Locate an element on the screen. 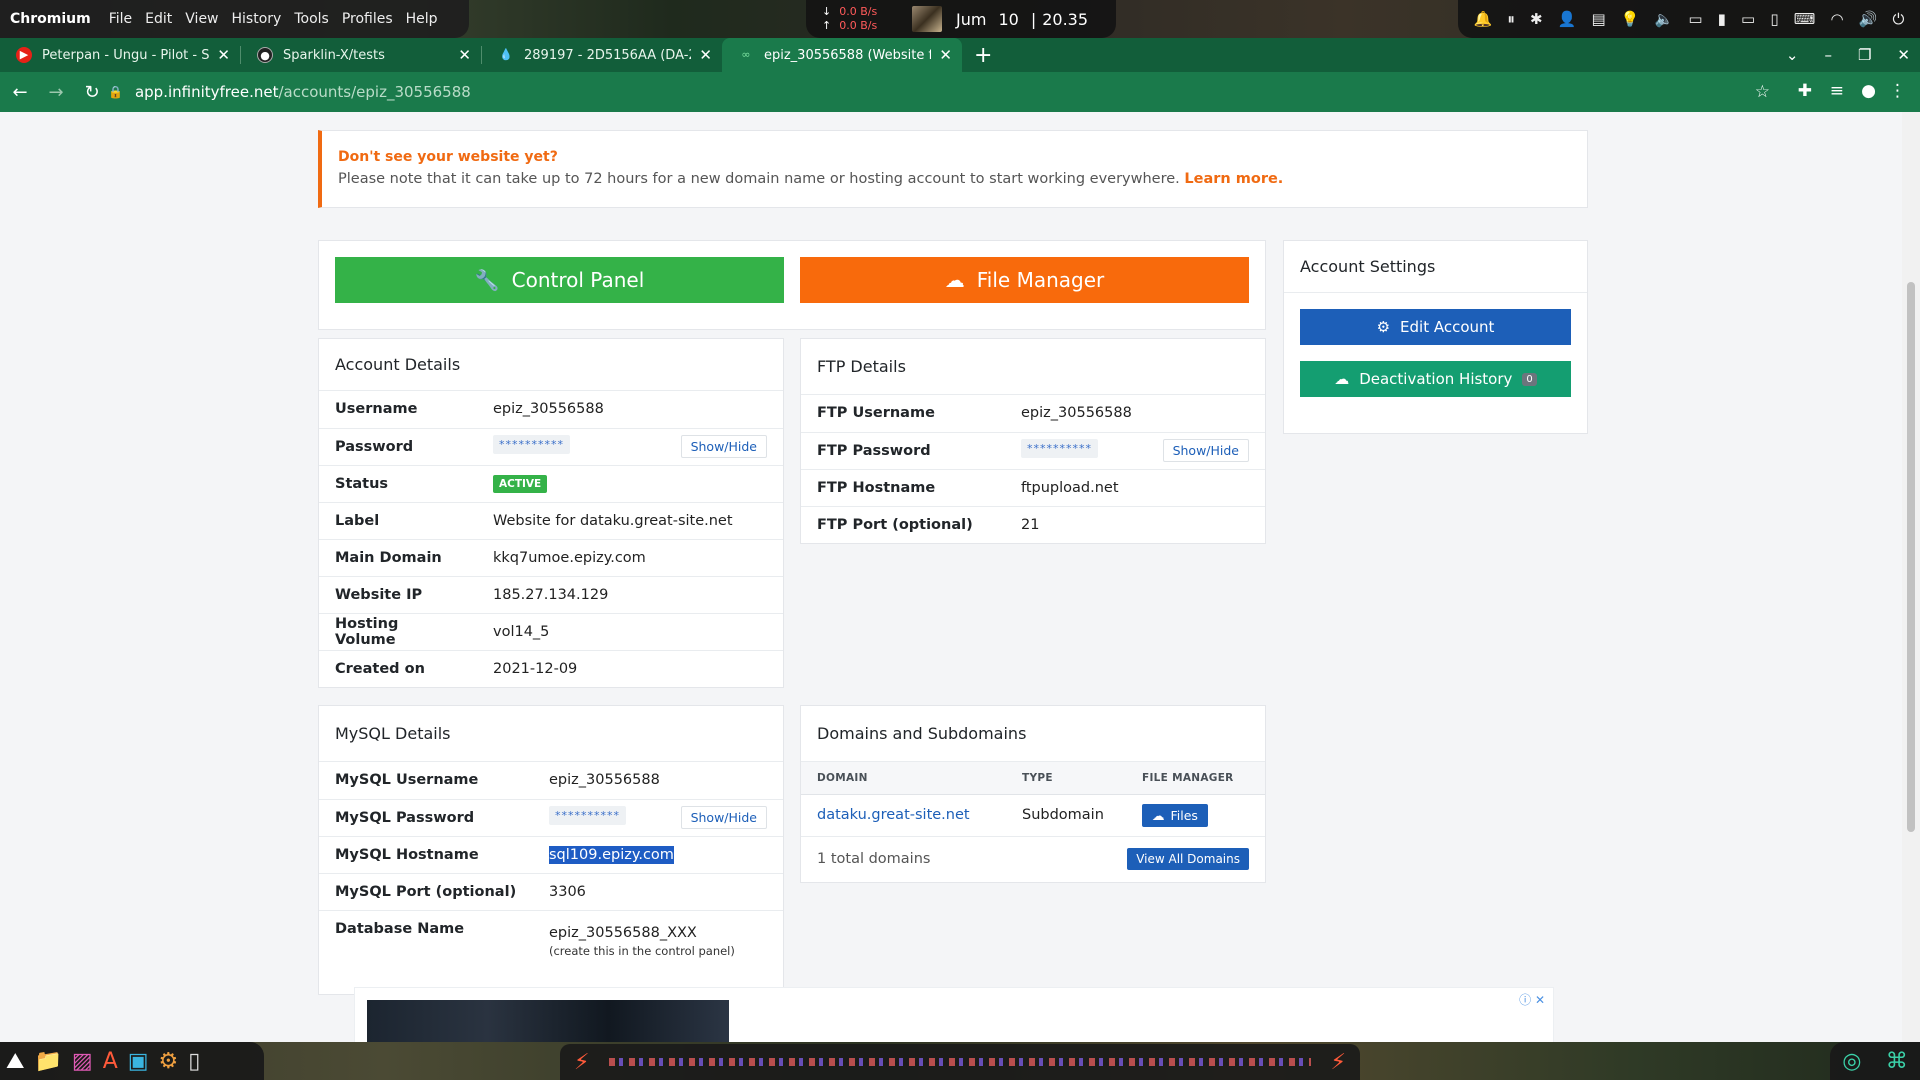 The height and width of the screenshot is (1080, 1920). row-key: Label is located at coordinates (398, 520).